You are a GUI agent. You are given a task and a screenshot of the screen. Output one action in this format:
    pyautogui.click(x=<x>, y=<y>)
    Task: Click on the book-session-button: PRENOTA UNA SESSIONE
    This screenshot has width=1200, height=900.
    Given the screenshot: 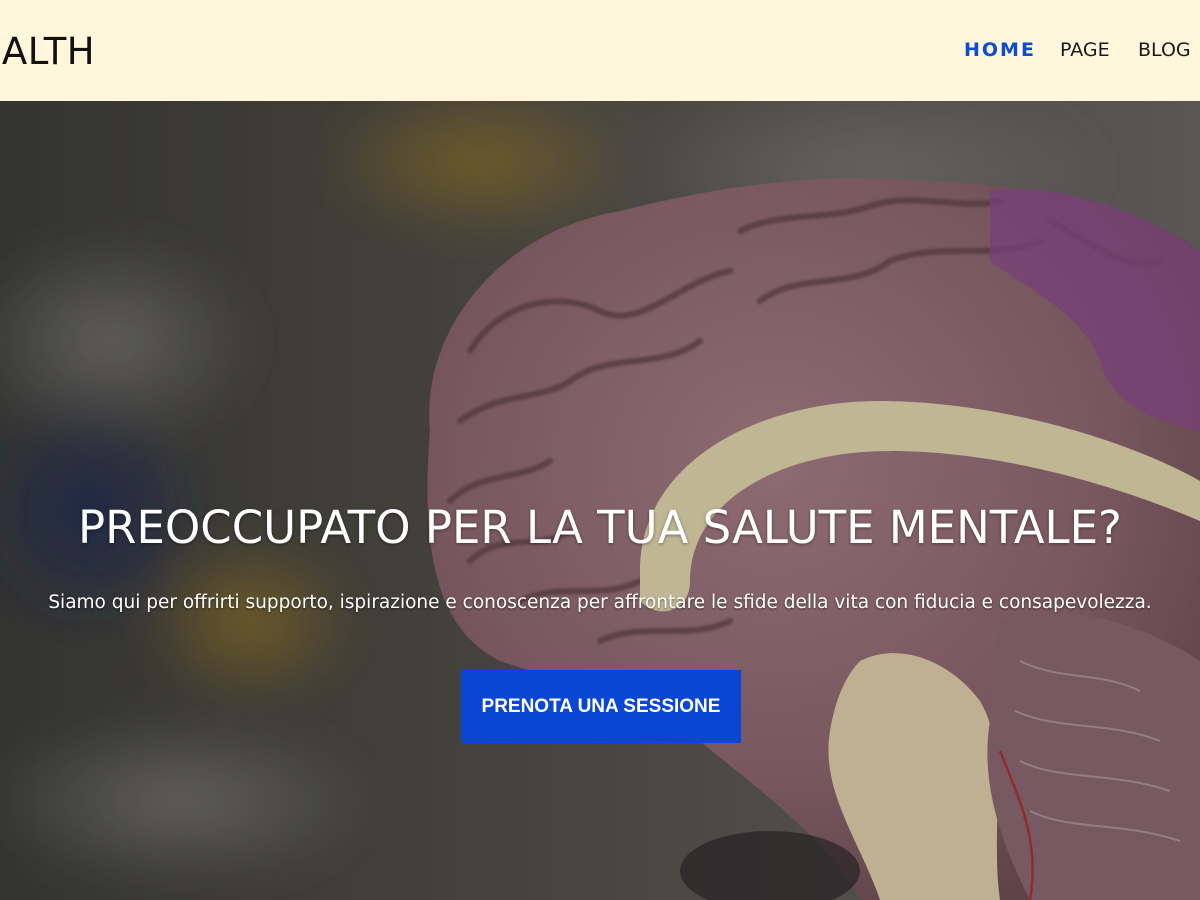 What is the action you would take?
    pyautogui.click(x=601, y=706)
    